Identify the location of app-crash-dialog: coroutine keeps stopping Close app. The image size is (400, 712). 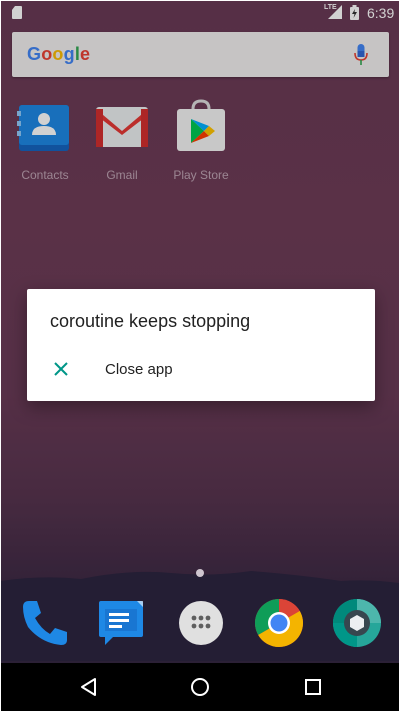
(201, 345).